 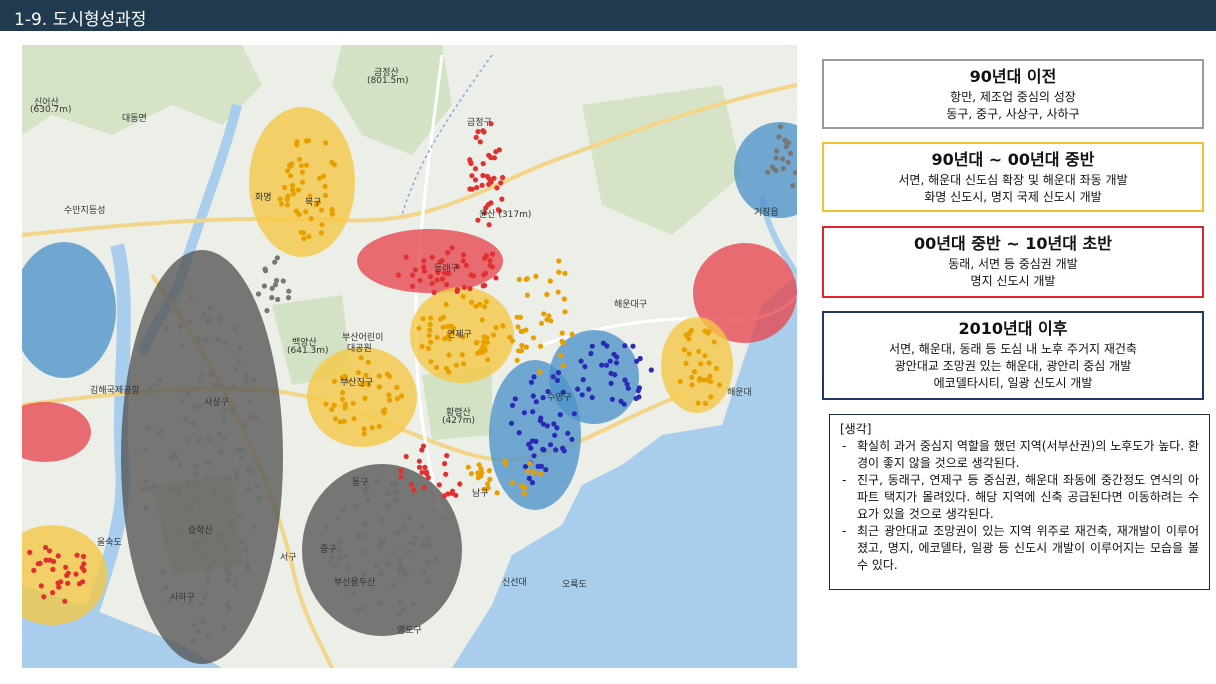 I want to click on map-label: 화명, so click(x=263, y=198).